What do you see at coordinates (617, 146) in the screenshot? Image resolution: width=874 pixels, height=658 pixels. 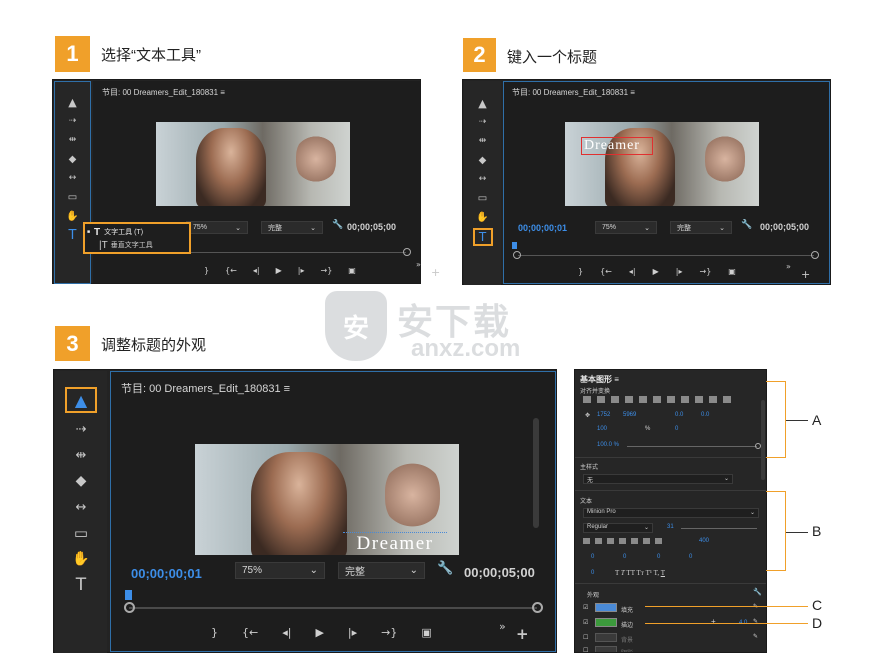 I see `typed-title-box: Dreamer` at bounding box center [617, 146].